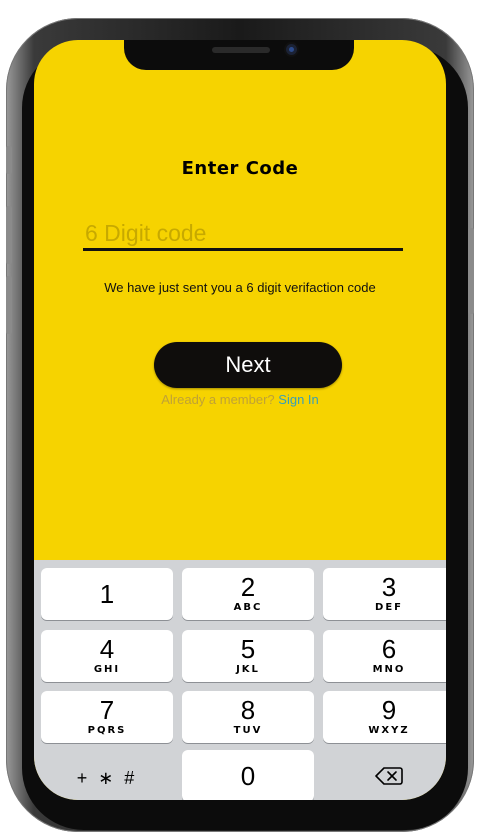 Image resolution: width=482 pixels, height=835 pixels. I want to click on member-line: Already a member? Sign In, so click(240, 399).